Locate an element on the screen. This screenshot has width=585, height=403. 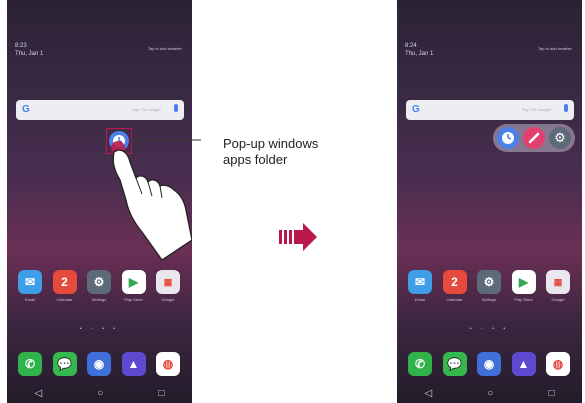
clock-icon is located at coordinates (508, 138).